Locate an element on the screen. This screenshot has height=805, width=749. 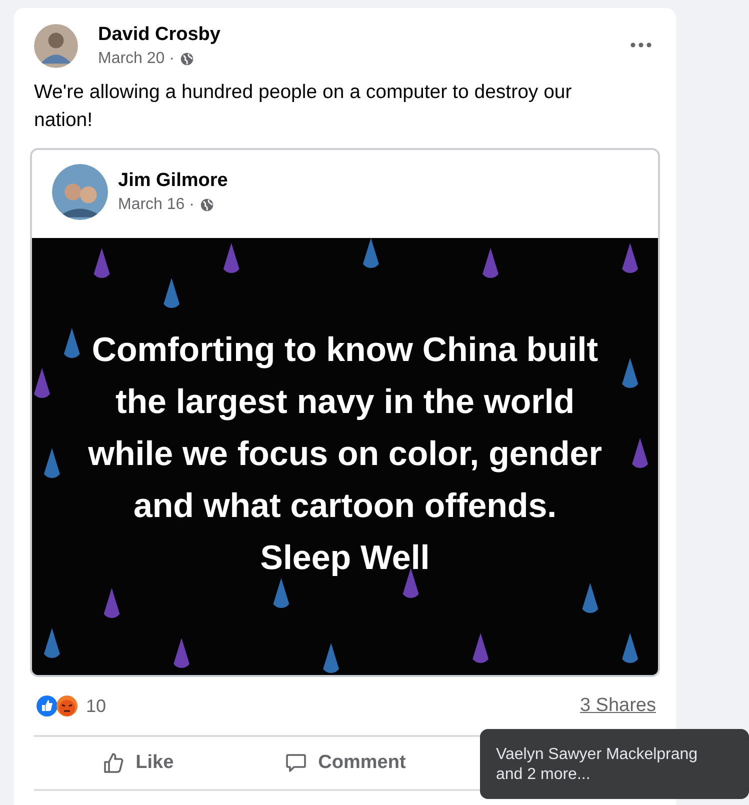
like-button: Like is located at coordinates (138, 763).